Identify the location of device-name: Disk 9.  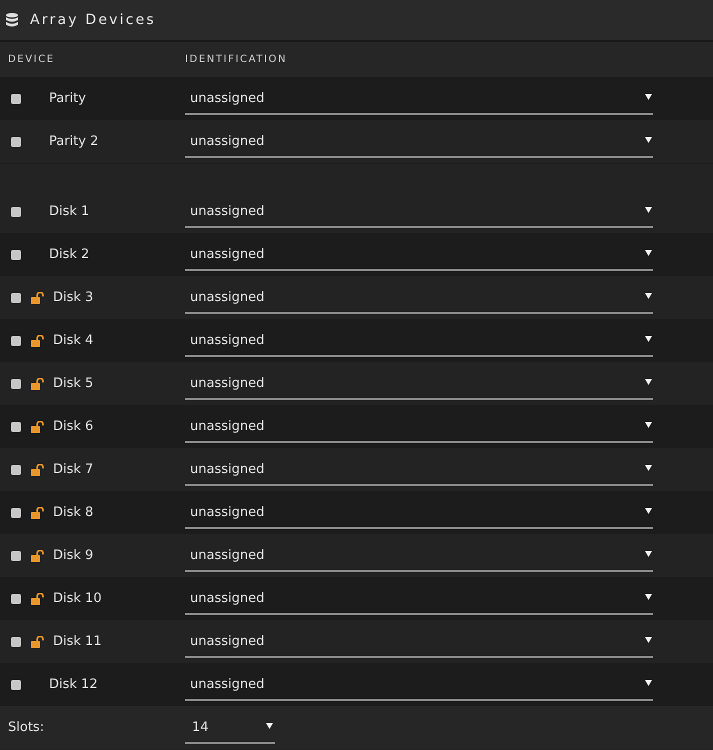
(73, 555).